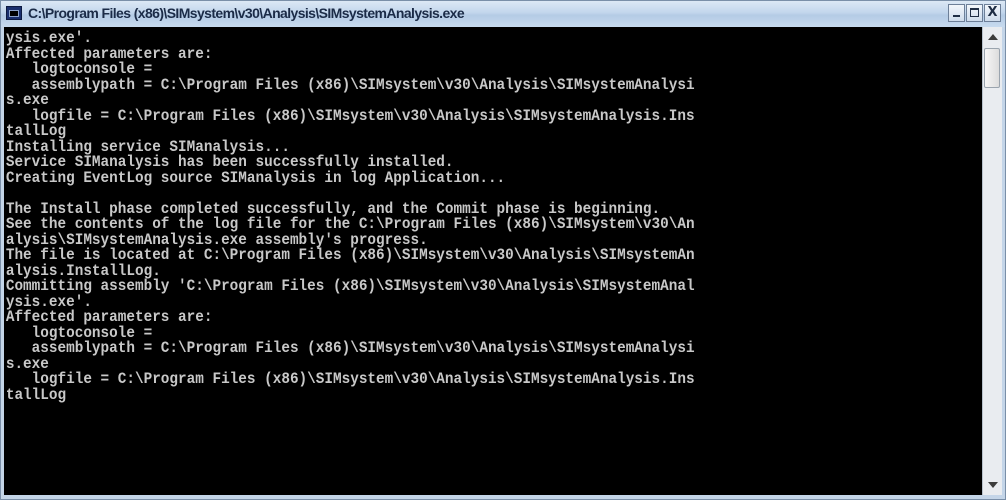 The height and width of the screenshot is (500, 1006). What do you see at coordinates (14, 13) in the screenshot?
I see `console-app-icon` at bounding box center [14, 13].